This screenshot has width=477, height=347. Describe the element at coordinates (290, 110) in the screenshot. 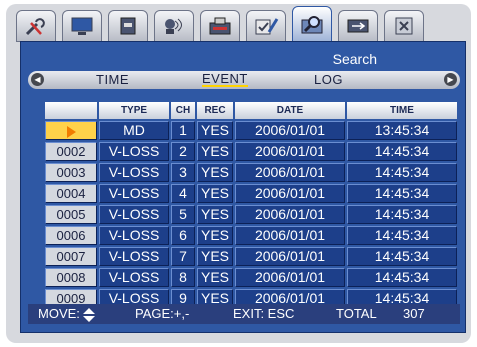

I see `column-header-date: DATE` at that location.